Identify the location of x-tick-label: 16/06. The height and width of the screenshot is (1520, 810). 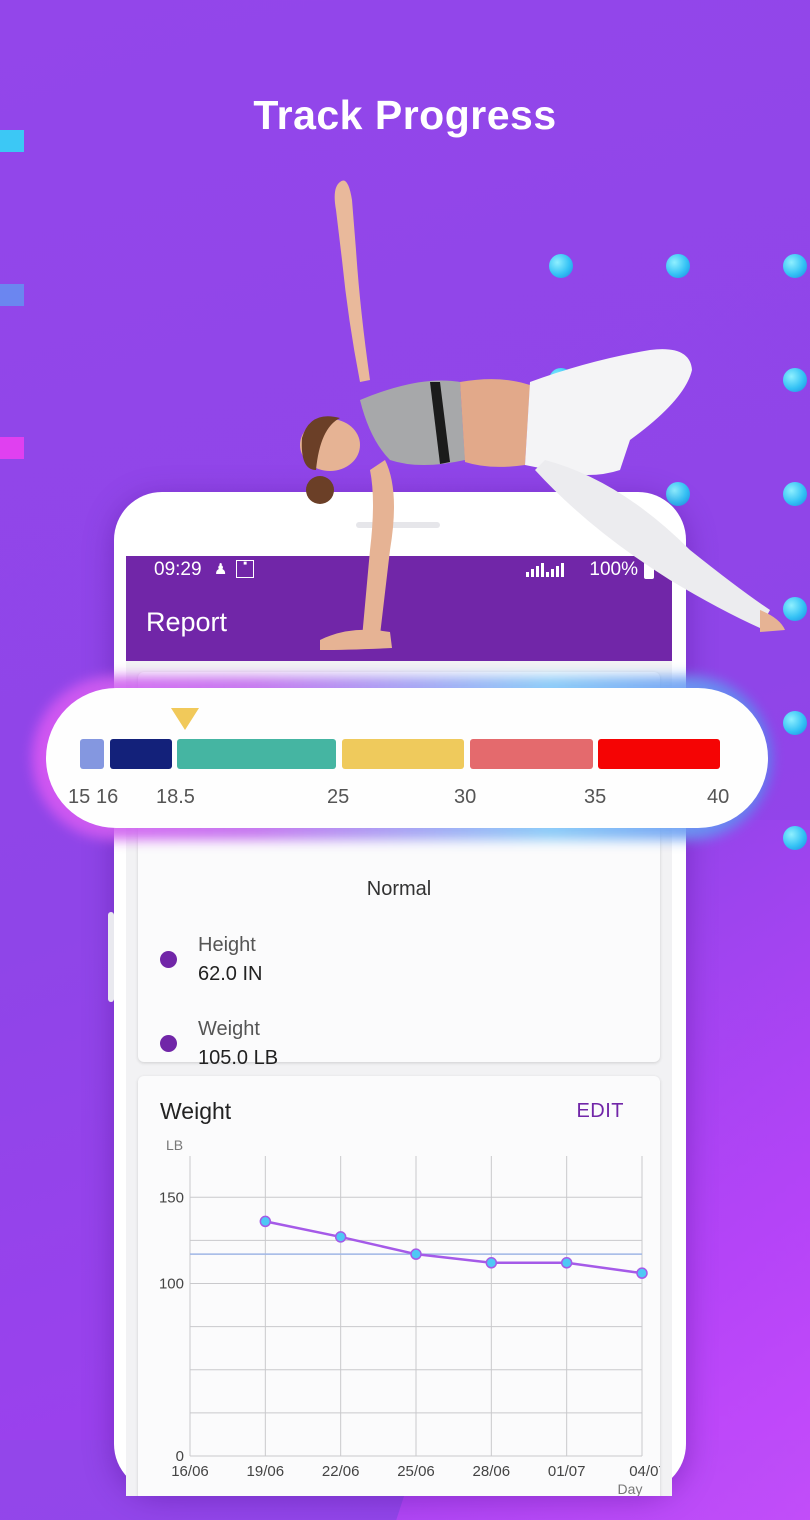
(190, 1471).